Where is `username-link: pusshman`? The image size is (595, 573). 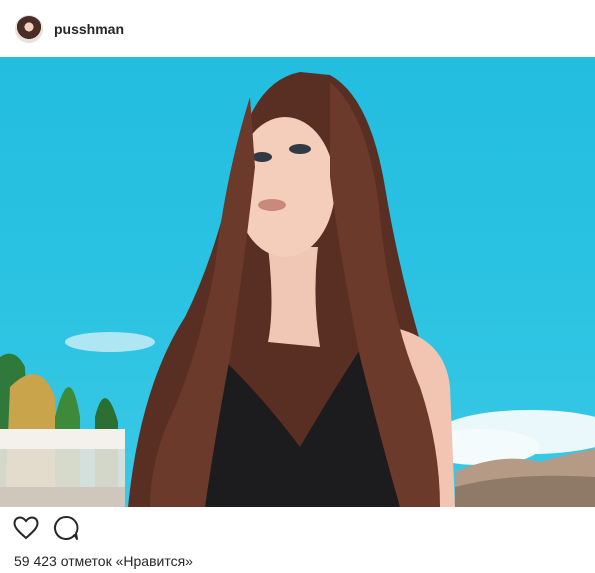 username-link: pusshman is located at coordinates (89, 29).